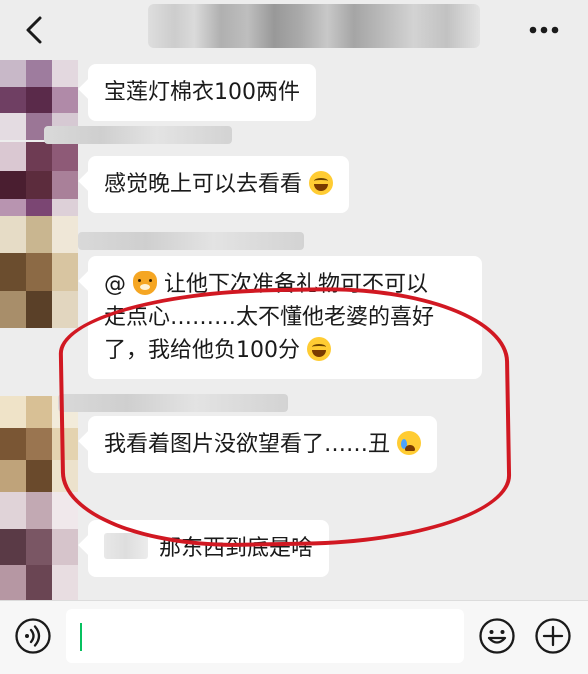  I want to click on mention-at-sign: @, so click(115, 284).